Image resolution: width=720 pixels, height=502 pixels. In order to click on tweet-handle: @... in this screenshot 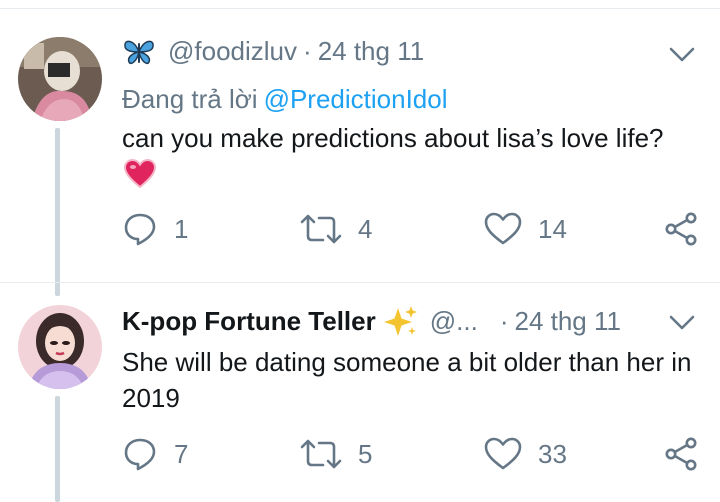, I will do `click(454, 321)`.